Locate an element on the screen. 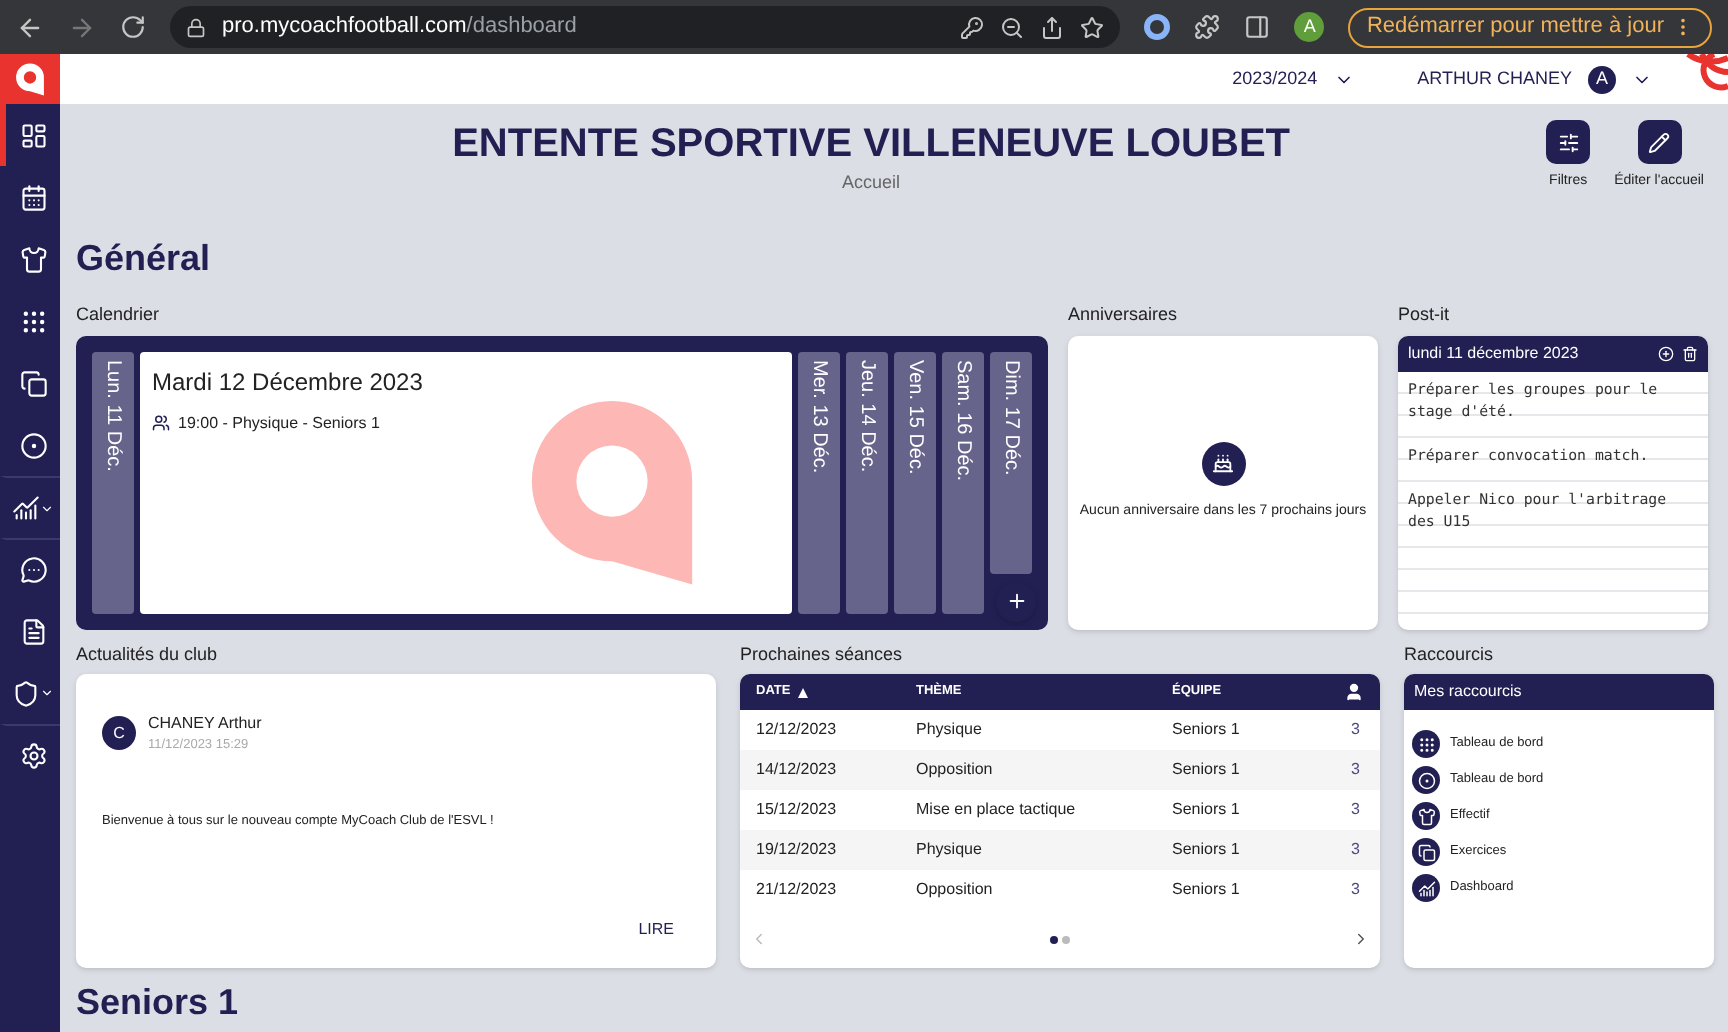 The image size is (1728, 1032). add-icon is located at coordinates (1666, 353).